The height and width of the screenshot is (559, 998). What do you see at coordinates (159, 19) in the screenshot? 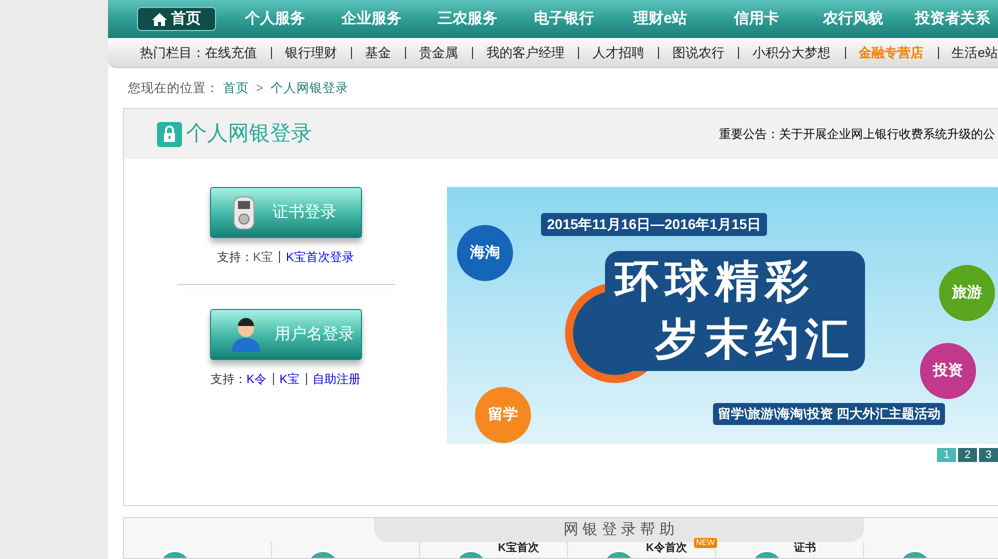
I see `home-icon` at bounding box center [159, 19].